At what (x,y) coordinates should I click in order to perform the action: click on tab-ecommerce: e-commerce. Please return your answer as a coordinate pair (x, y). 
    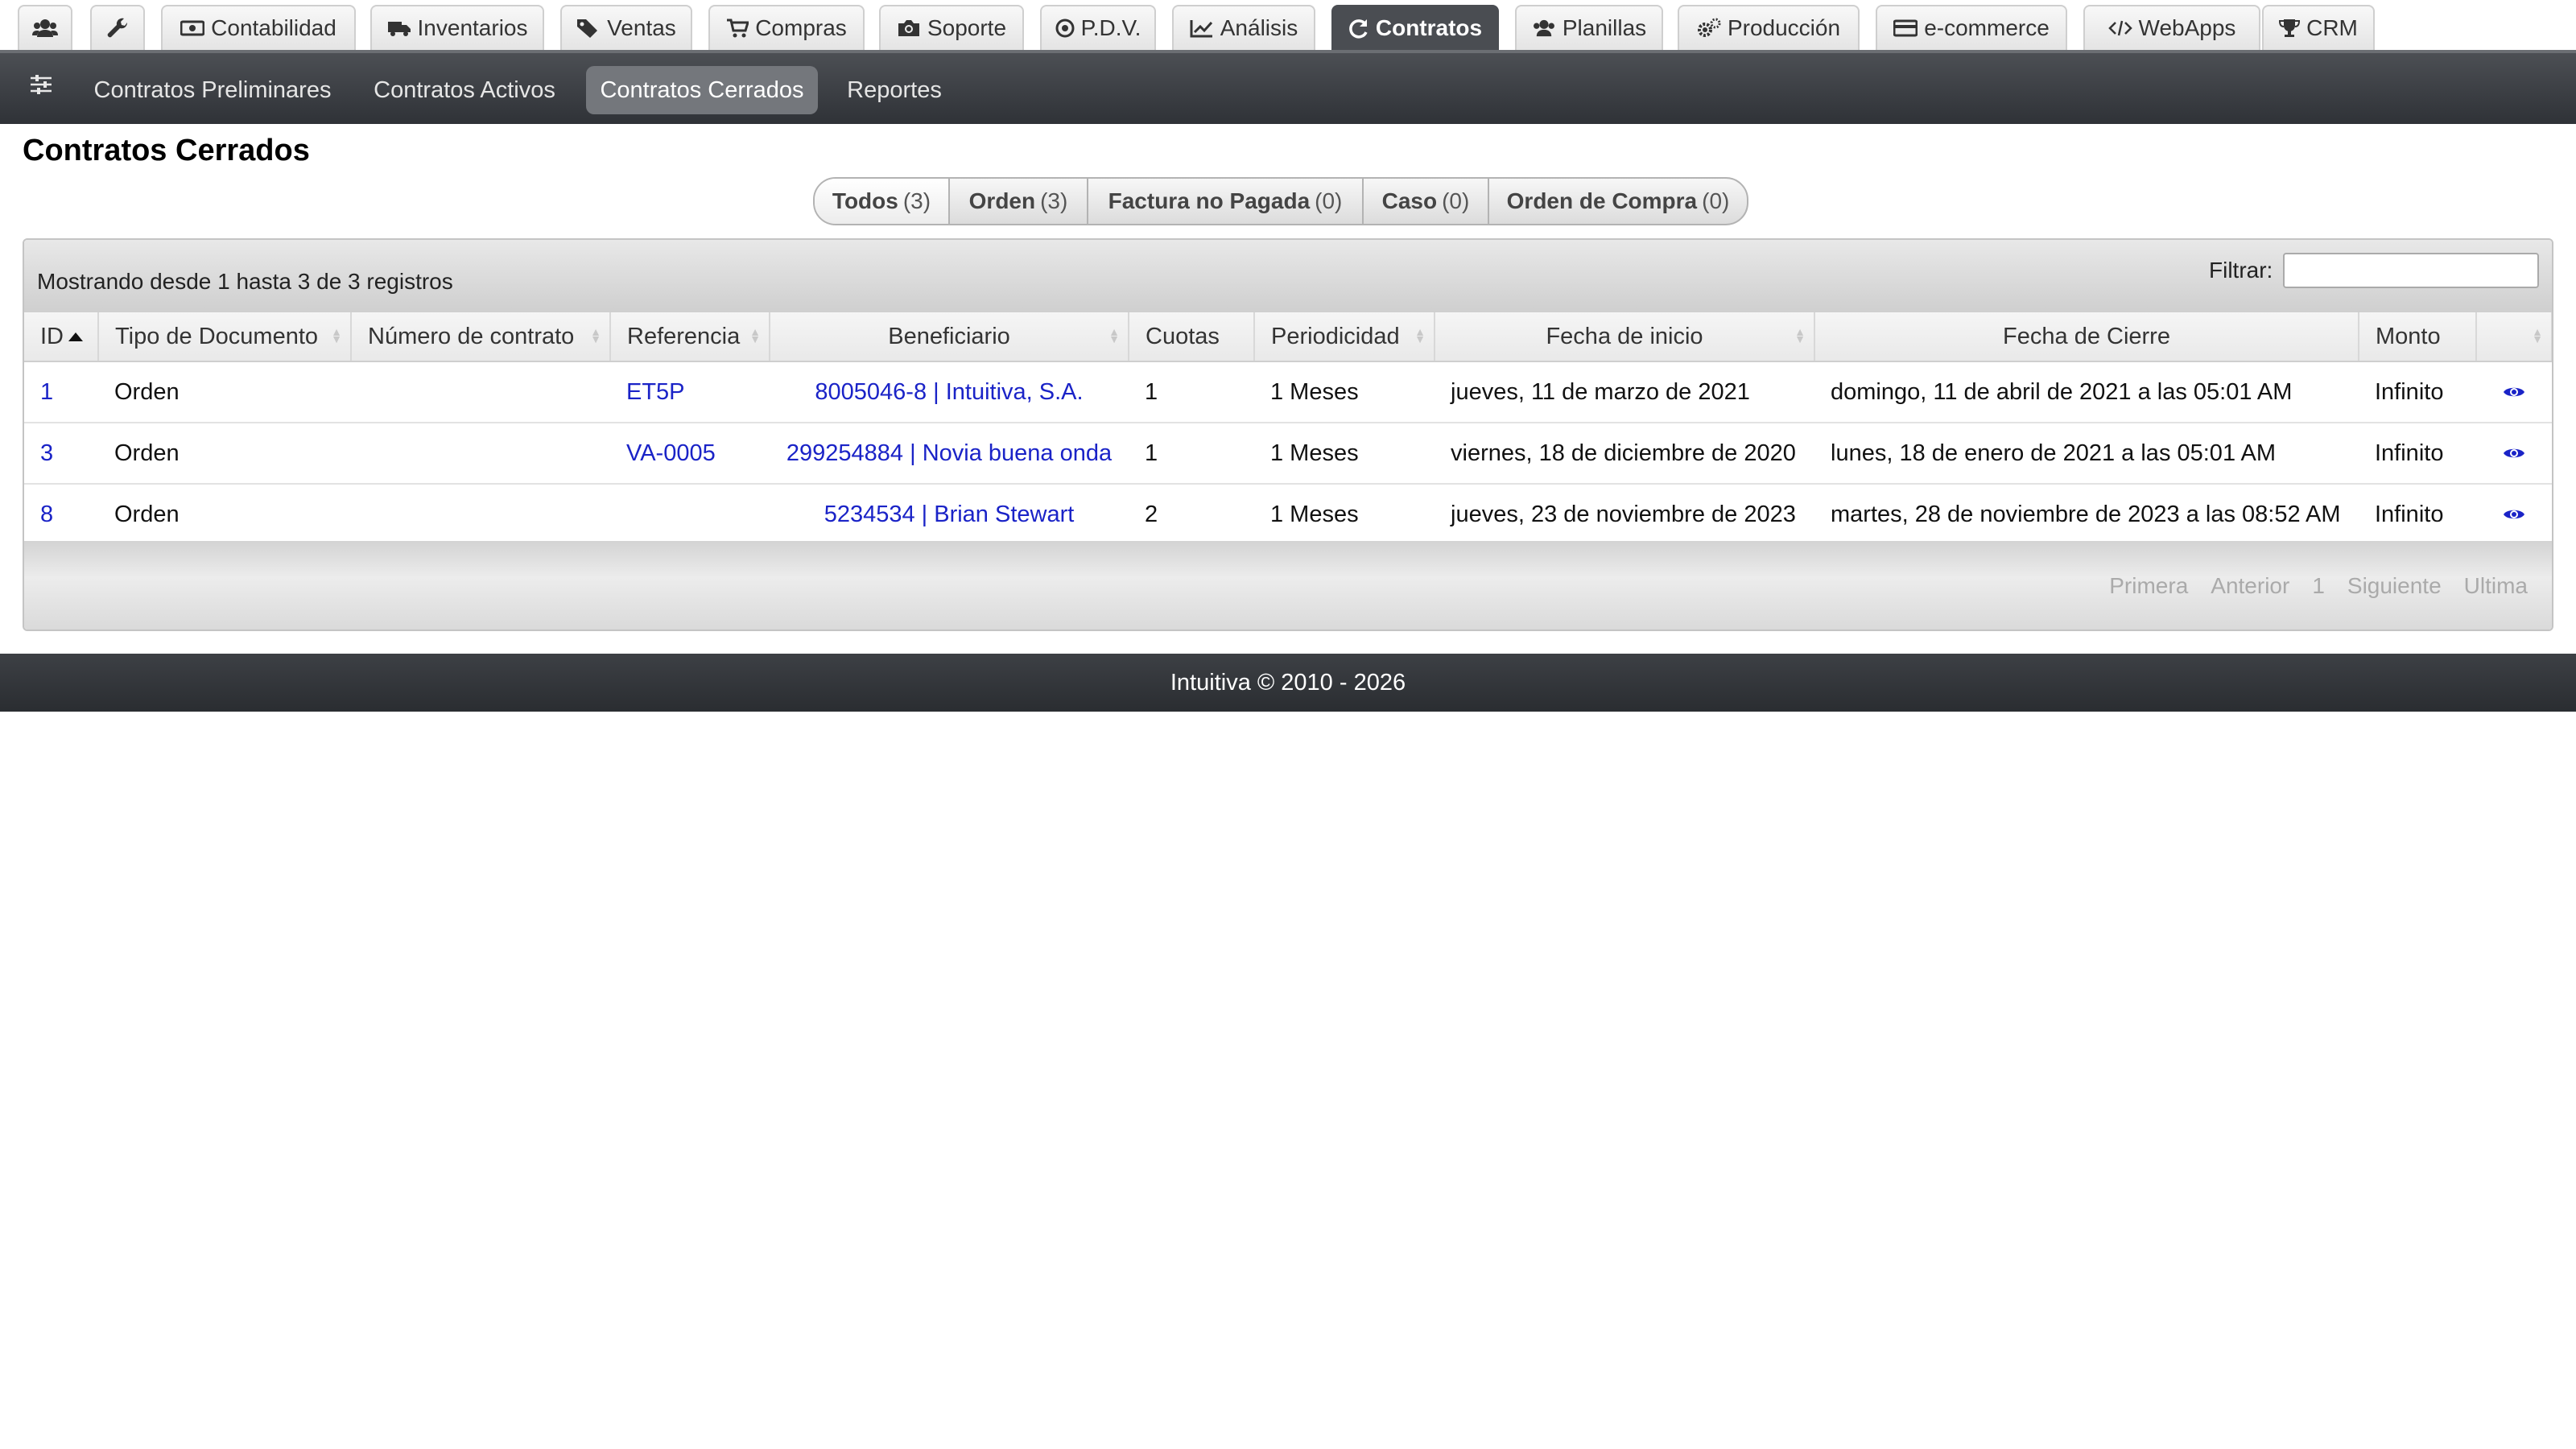
    Looking at the image, I should click on (1971, 27).